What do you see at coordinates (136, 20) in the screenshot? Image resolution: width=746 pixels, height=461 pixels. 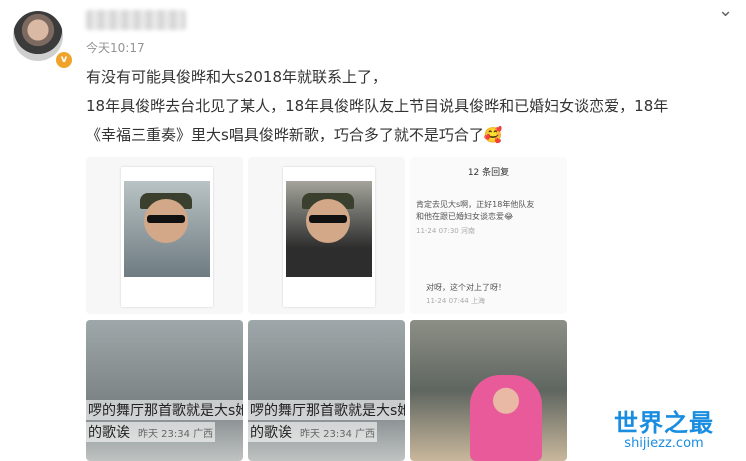 I see `username-blurred` at bounding box center [136, 20].